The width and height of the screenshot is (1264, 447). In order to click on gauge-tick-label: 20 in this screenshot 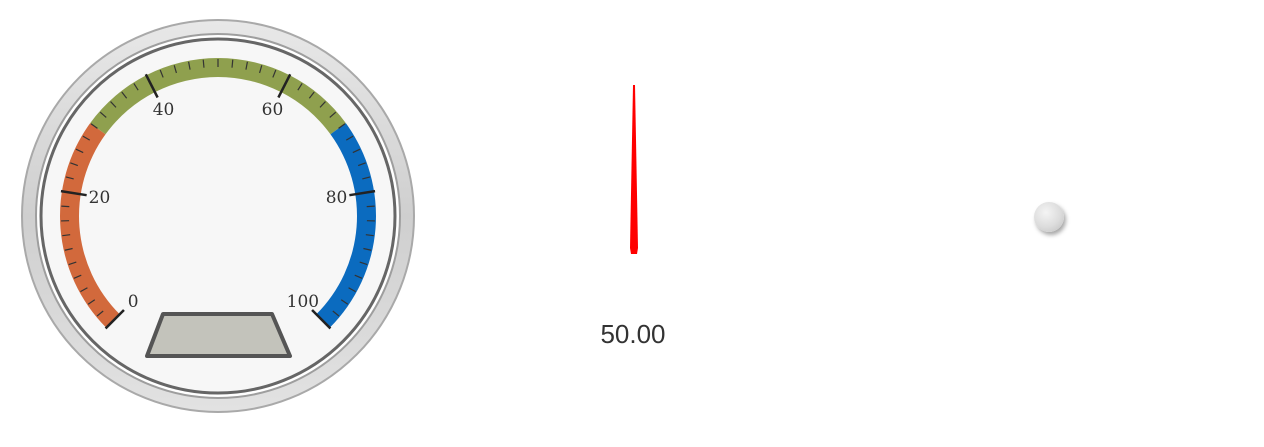, I will do `click(100, 198)`.